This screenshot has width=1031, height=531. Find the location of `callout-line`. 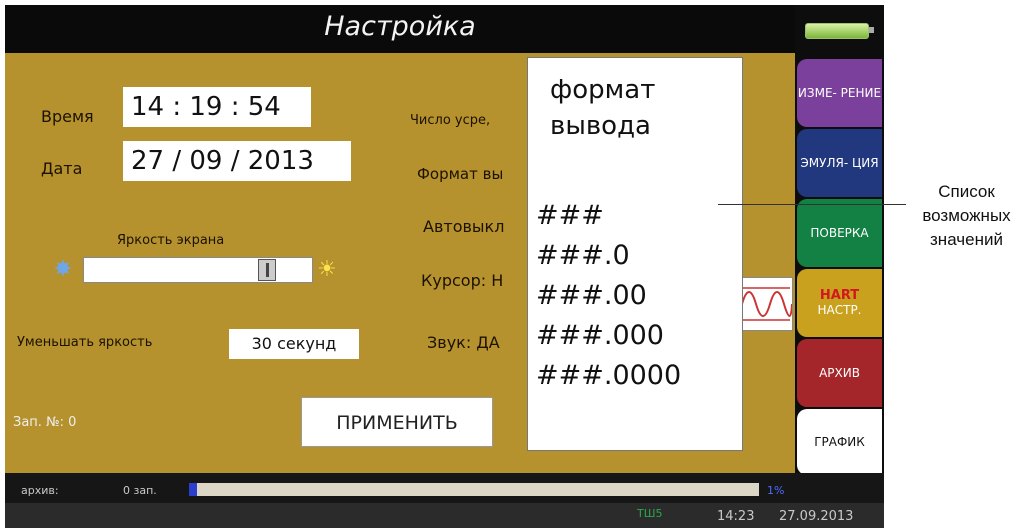

callout-line is located at coordinates (812, 204).